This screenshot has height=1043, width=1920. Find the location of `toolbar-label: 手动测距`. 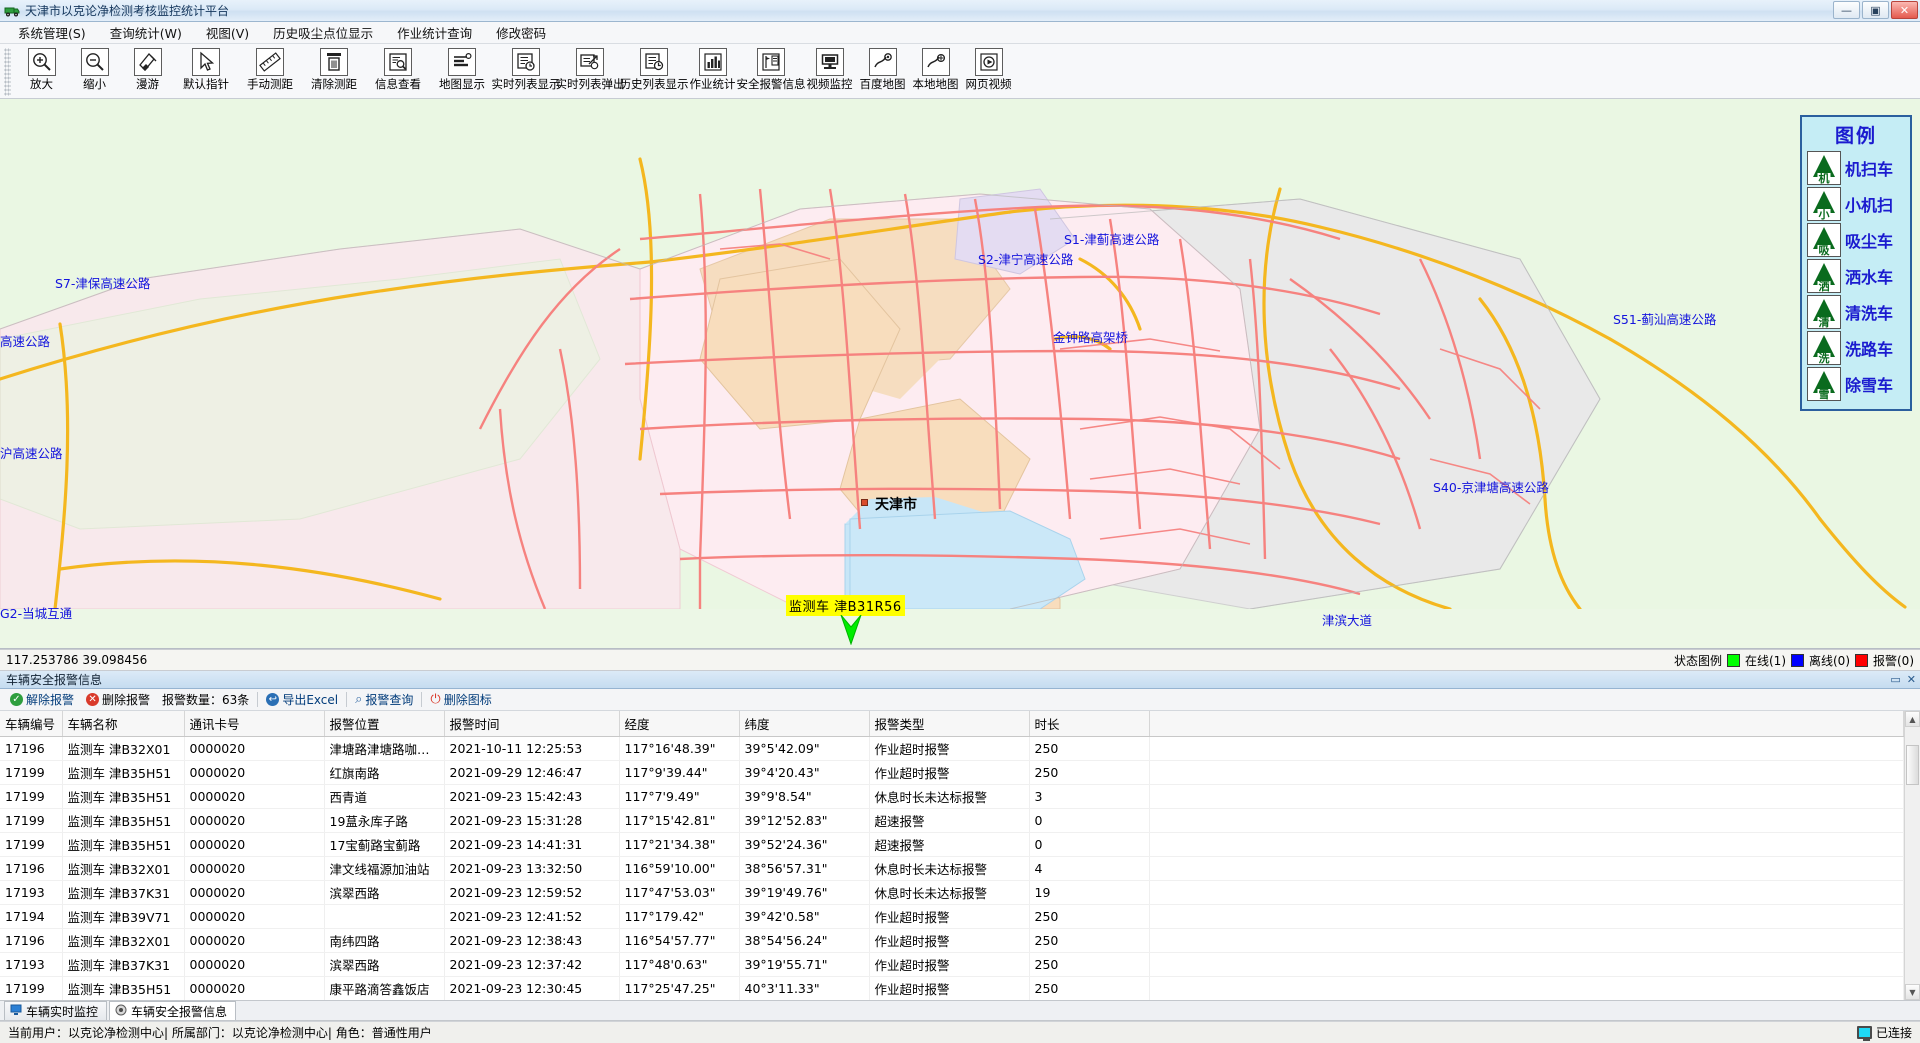

toolbar-label: 手动测距 is located at coordinates (270, 84).